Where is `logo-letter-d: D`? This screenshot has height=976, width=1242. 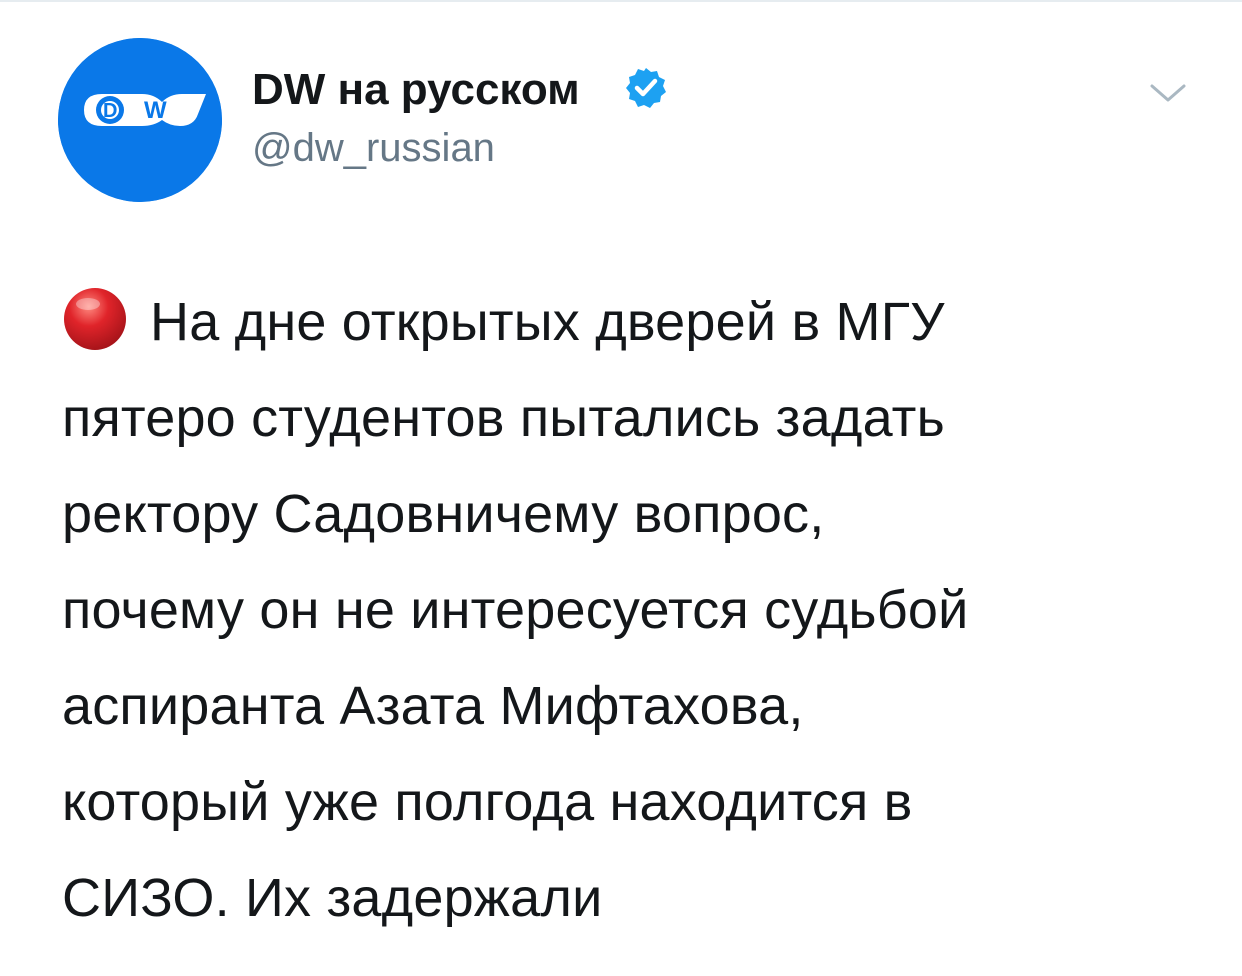
logo-letter-d: D is located at coordinates (110, 111).